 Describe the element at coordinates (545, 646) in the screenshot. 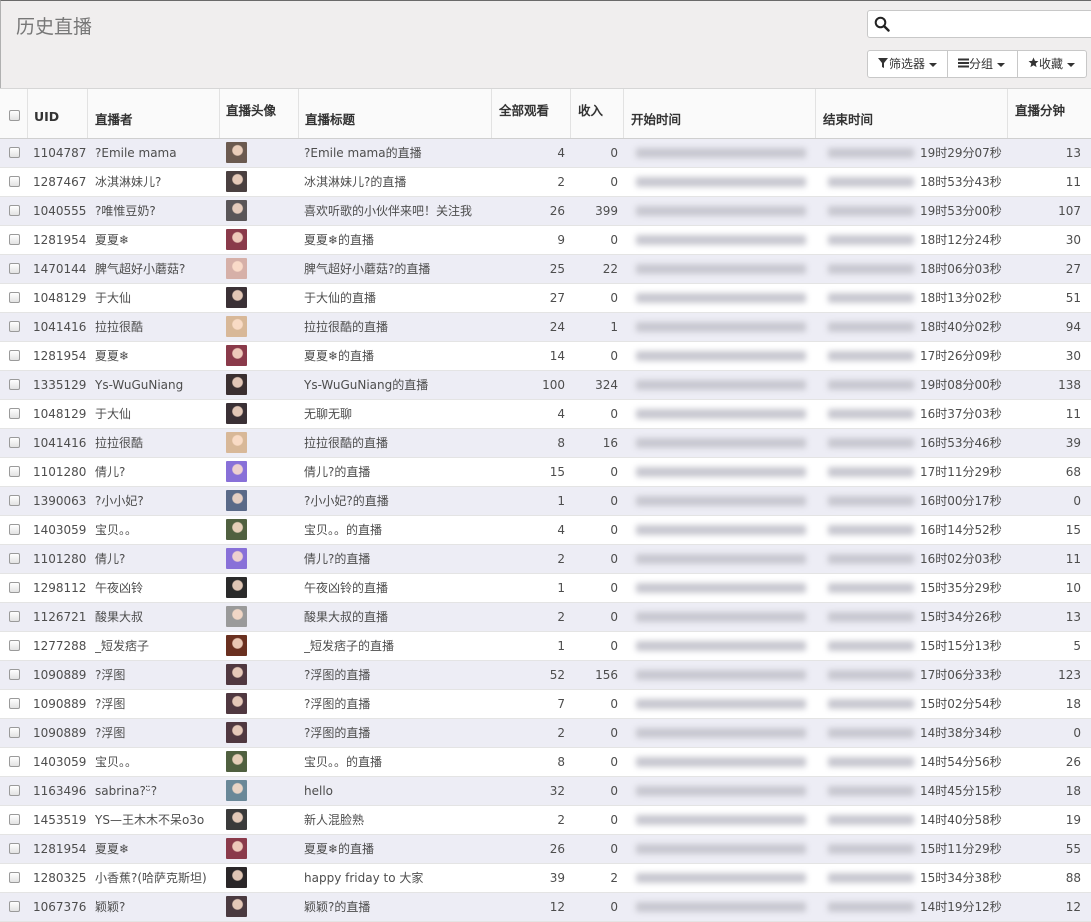

I see `table-row: 1277288 _短发痞子 _短发痞子的直播 1 0 15时15分13秒 5` at that location.